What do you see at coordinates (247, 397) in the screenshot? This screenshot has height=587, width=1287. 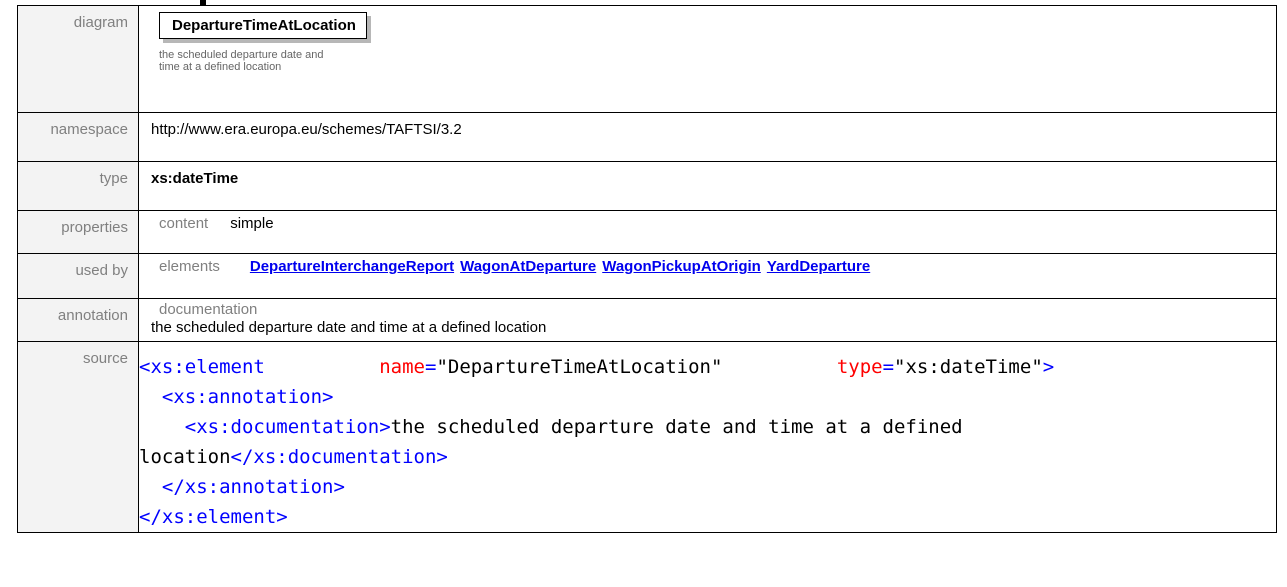 I see `src-annotation-open: <xs:annotation>` at bounding box center [247, 397].